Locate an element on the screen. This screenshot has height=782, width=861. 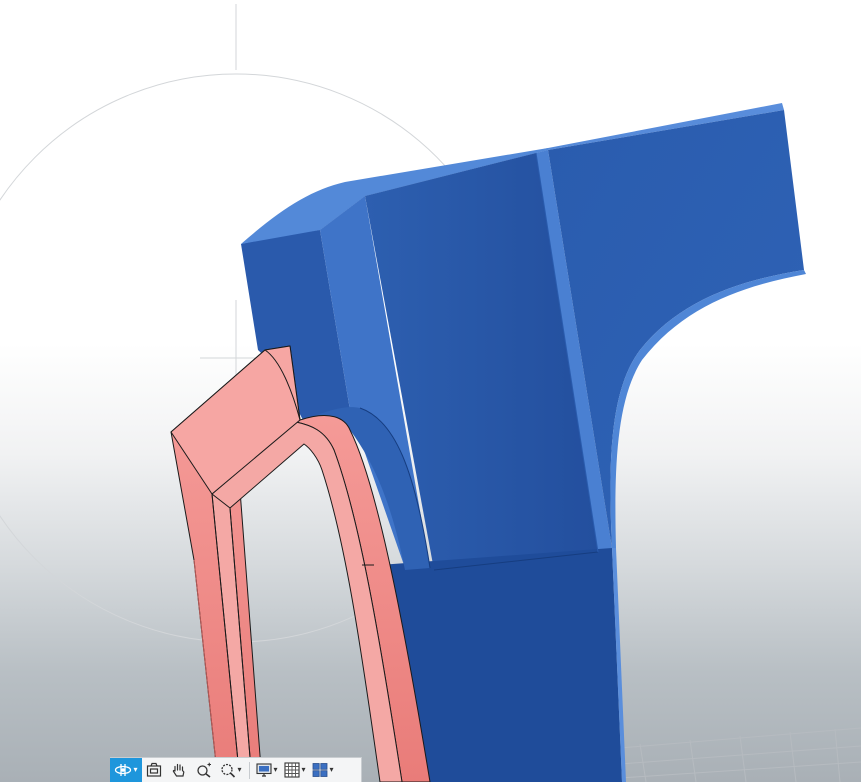
viewports-icon is located at coordinates (320, 770).